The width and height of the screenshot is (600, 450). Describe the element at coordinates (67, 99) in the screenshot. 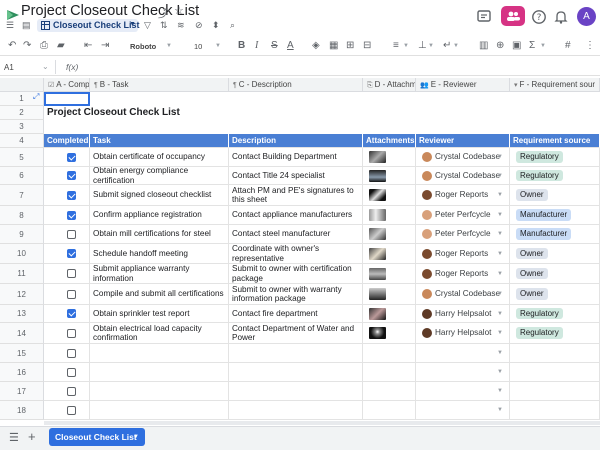

I see `selected-cell` at that location.